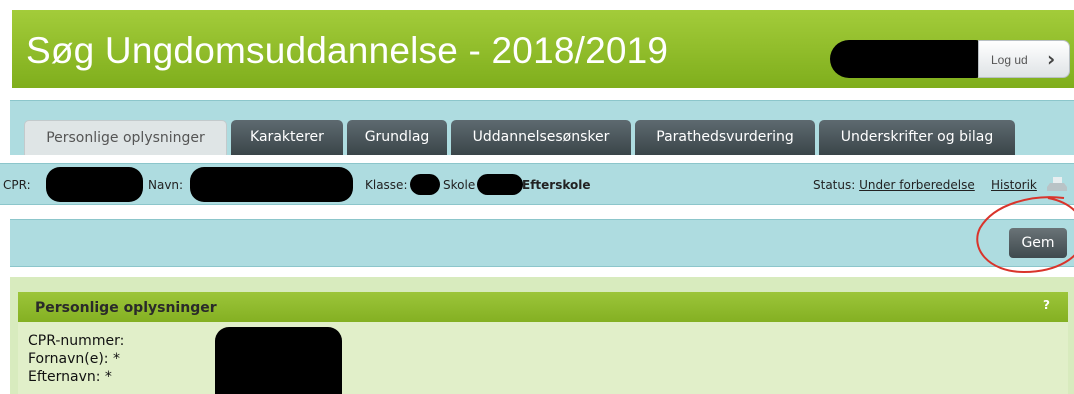 The image size is (1074, 394). Describe the element at coordinates (905, 59) in the screenshot. I see `redacted-user-name` at that location.